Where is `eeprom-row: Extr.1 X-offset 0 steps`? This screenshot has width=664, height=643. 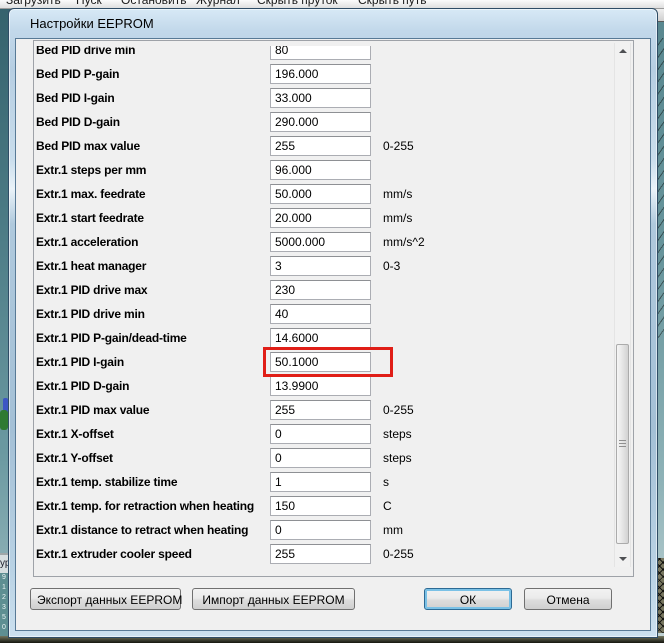 eeprom-row: Extr.1 X-offset 0 steps is located at coordinates (333, 435).